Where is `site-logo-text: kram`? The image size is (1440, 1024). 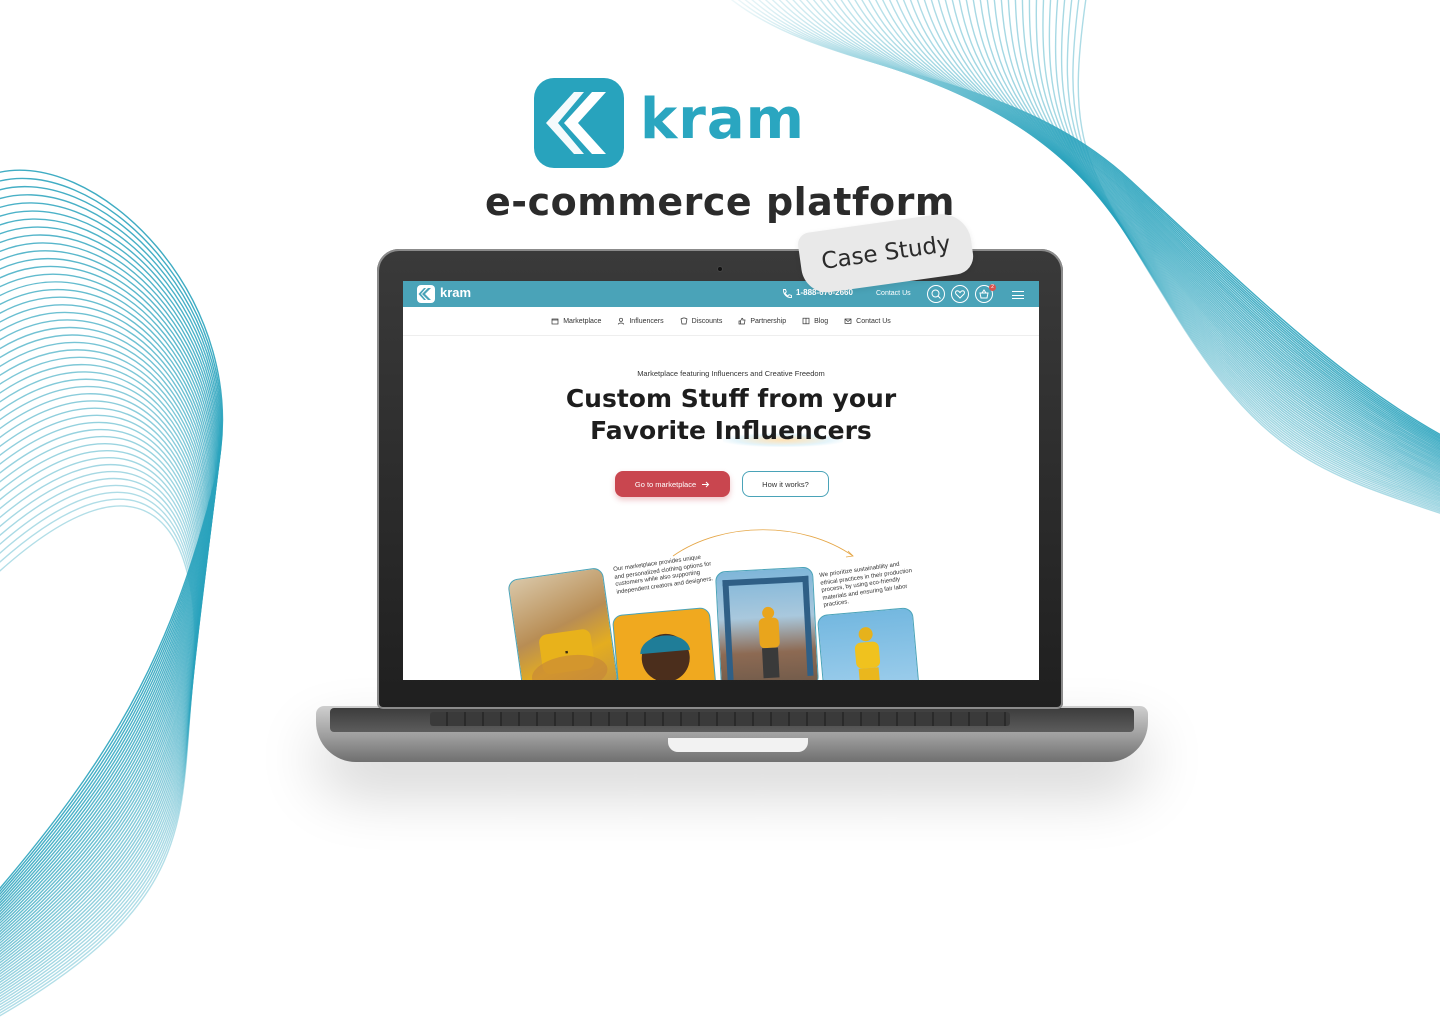
site-logo-text: kram is located at coordinates (455, 292).